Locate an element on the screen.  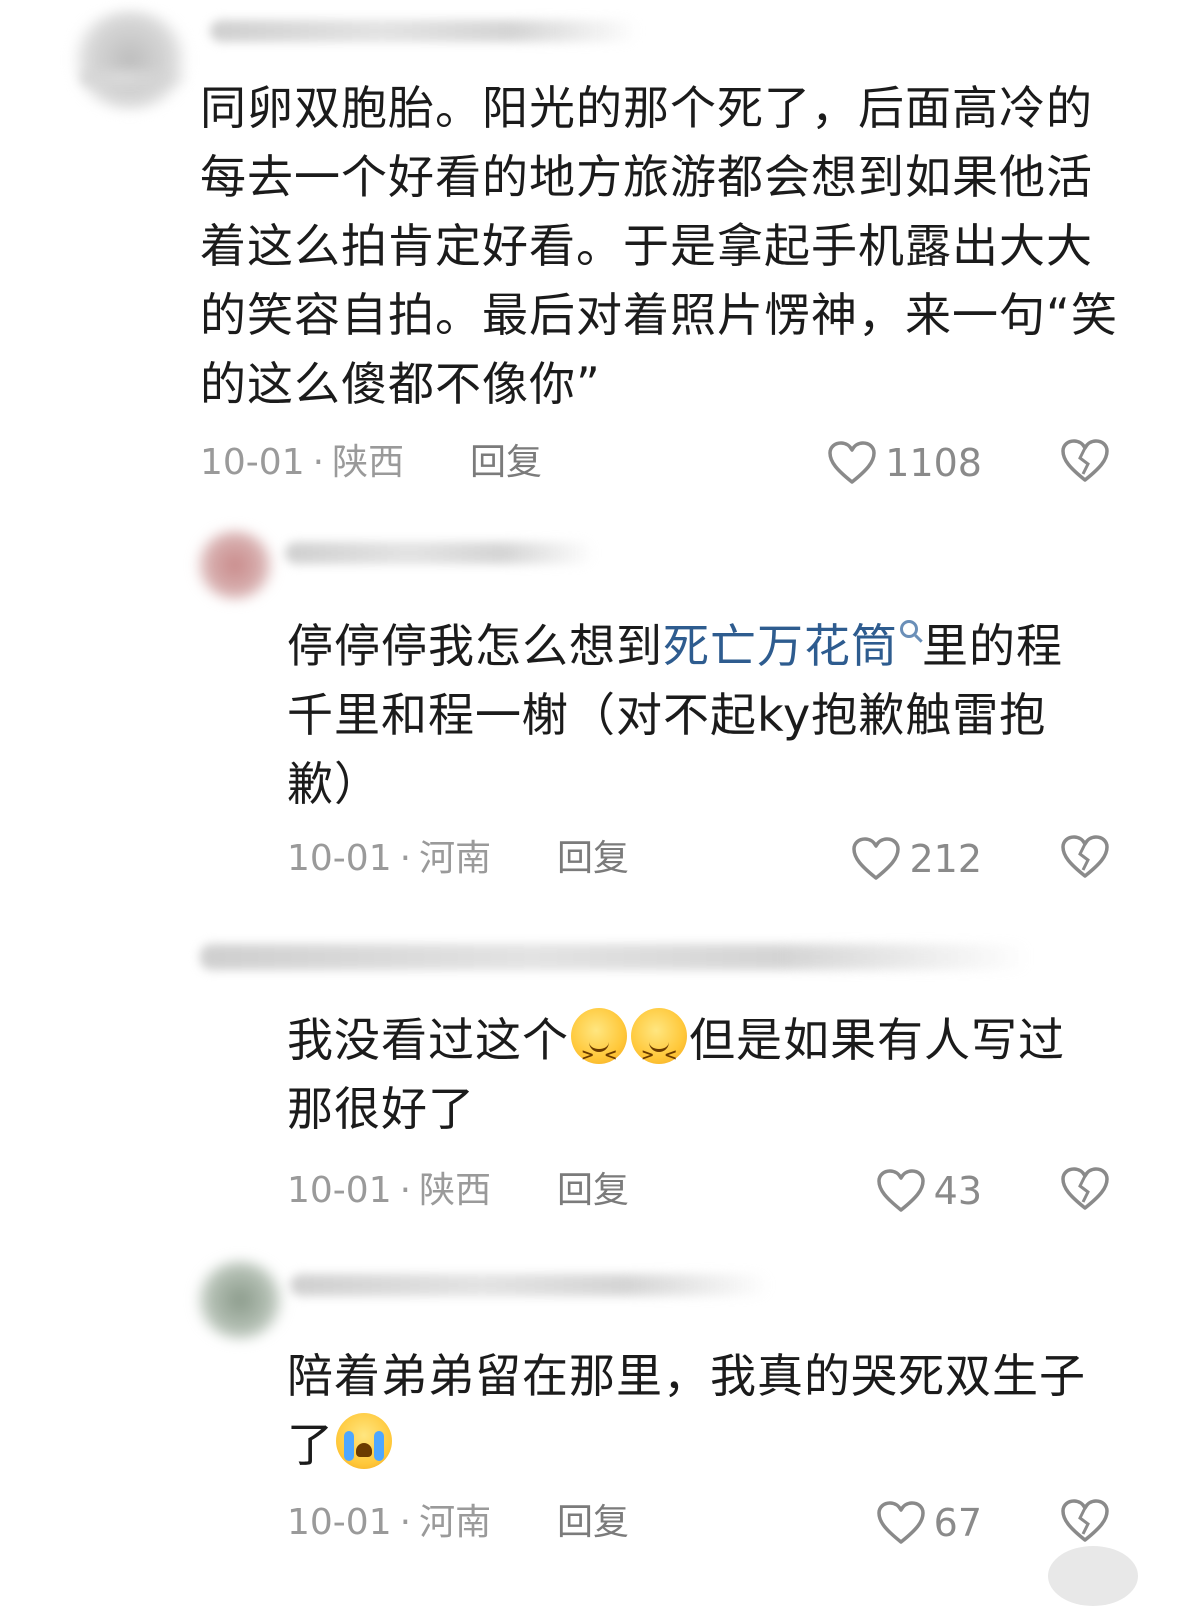
comment-text: 我没看过这个但是如果有人写过 那很好了 is located at coordinates (712, 1075).